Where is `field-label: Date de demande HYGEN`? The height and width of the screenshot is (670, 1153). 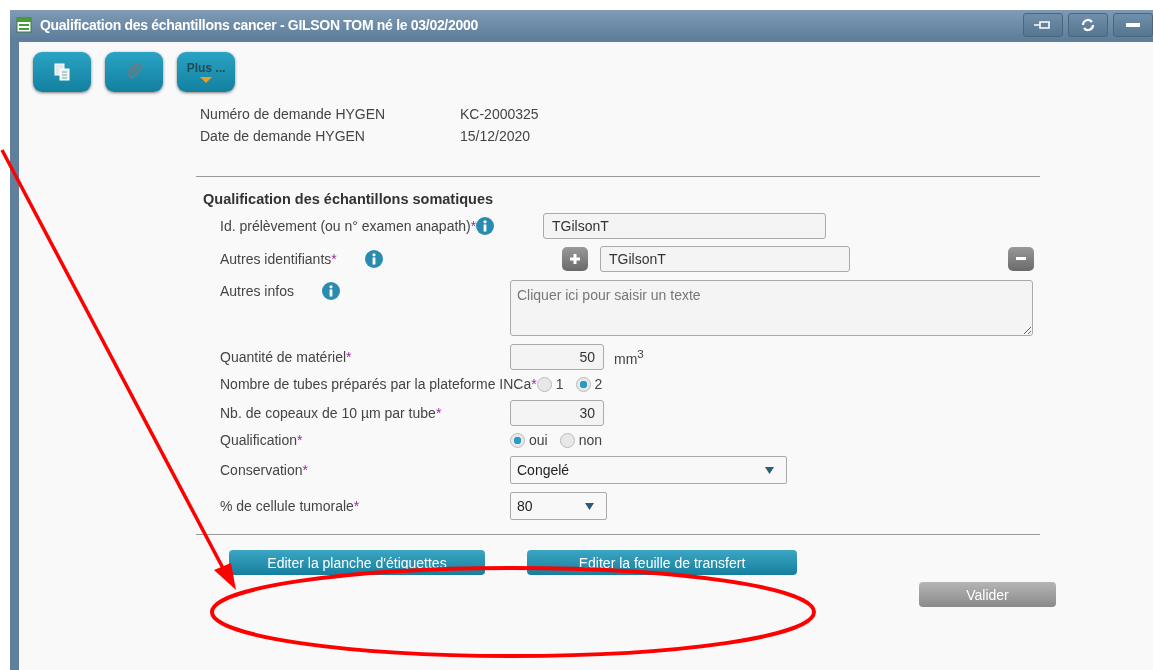 field-label: Date de demande HYGEN is located at coordinates (283, 136).